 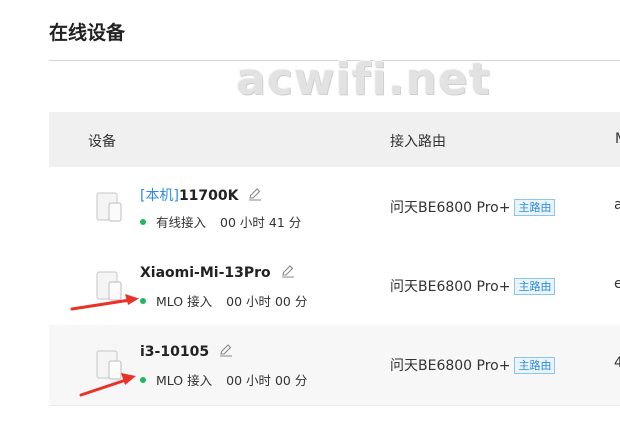 What do you see at coordinates (181, 222) in the screenshot?
I see `connection-type: 有线接入` at bounding box center [181, 222].